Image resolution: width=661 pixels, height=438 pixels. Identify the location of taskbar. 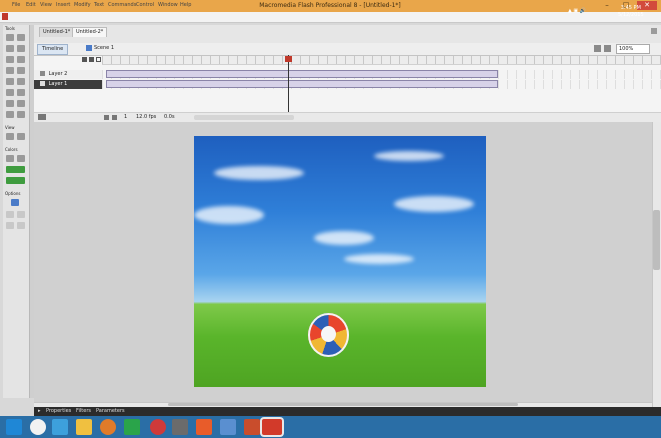
(330, 427).